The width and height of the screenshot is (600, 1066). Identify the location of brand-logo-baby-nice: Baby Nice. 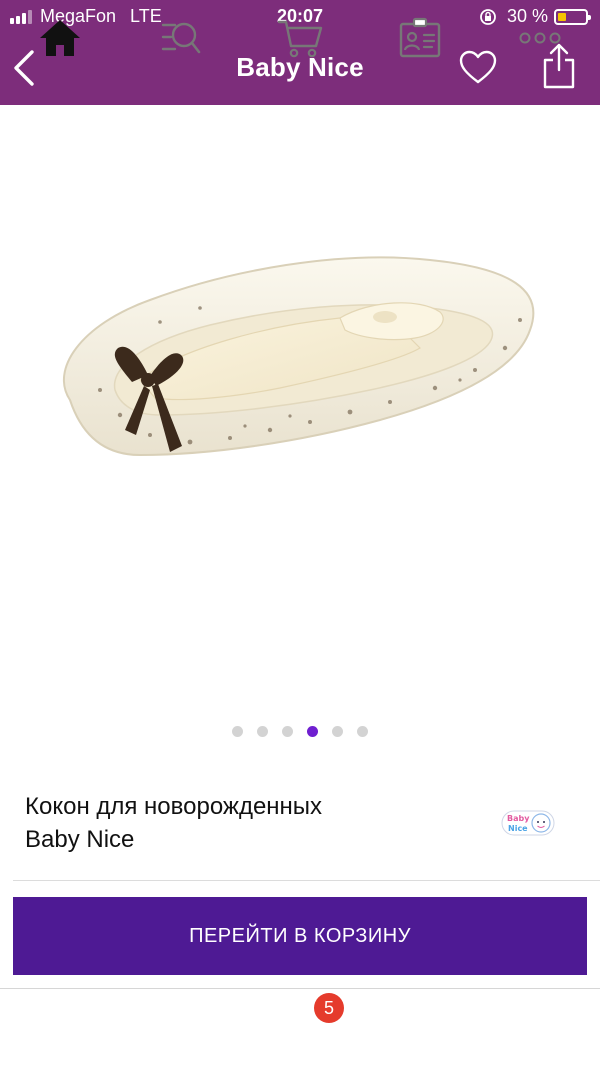
(528, 823).